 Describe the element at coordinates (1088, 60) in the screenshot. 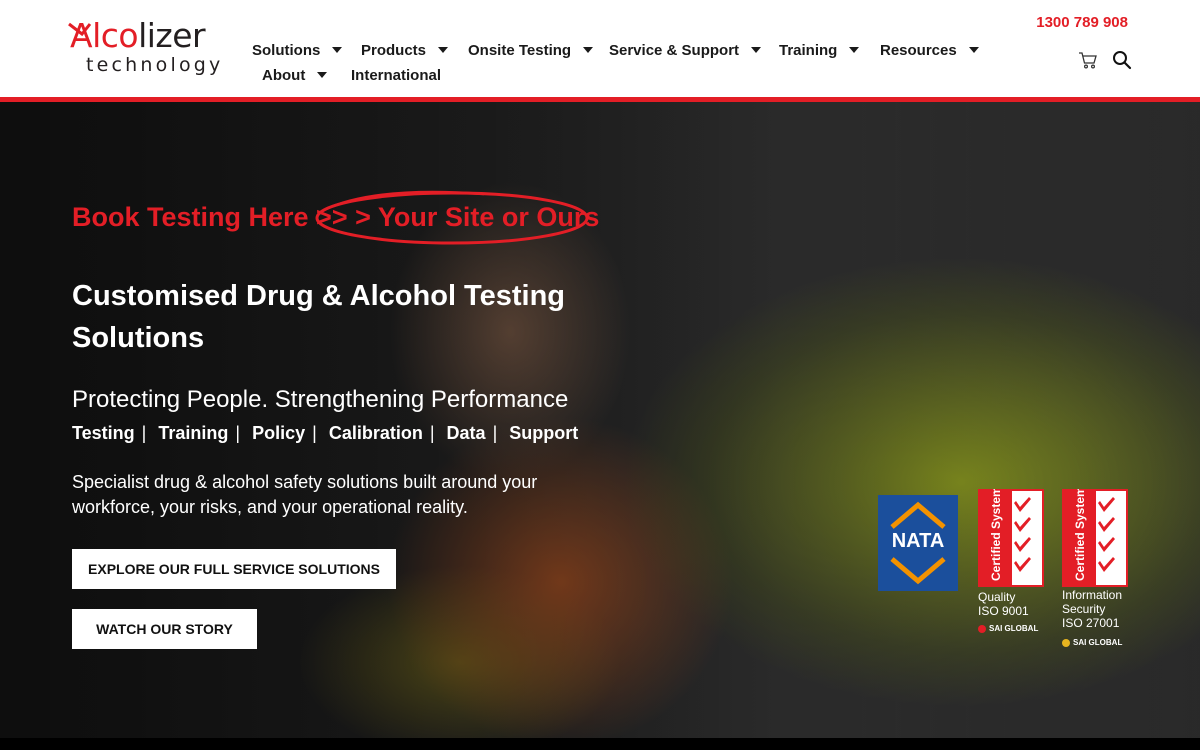

I see `cart-icon` at that location.